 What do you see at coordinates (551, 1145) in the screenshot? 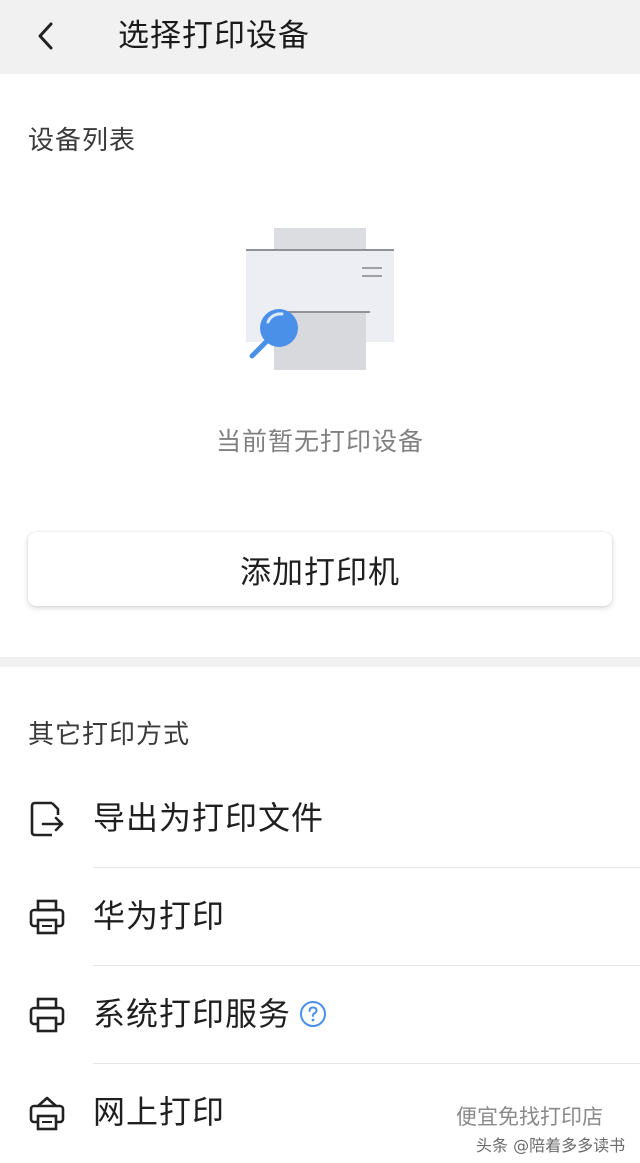
I see `watermark-source: 头条 @陪着多多读书` at bounding box center [551, 1145].